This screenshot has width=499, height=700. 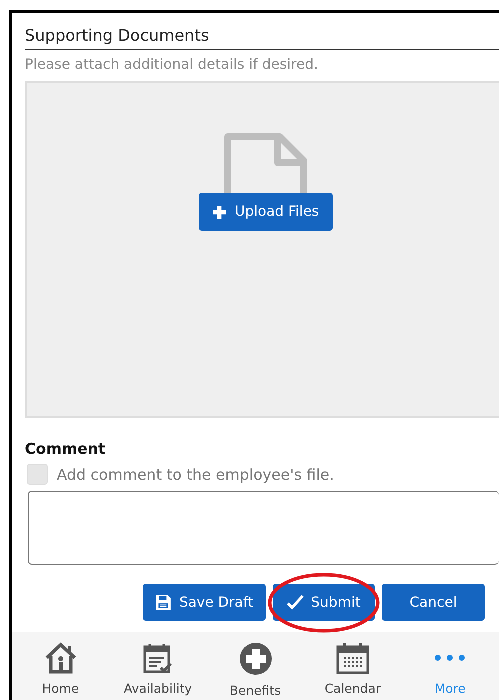 What do you see at coordinates (61, 658) in the screenshot?
I see `house-icon` at bounding box center [61, 658].